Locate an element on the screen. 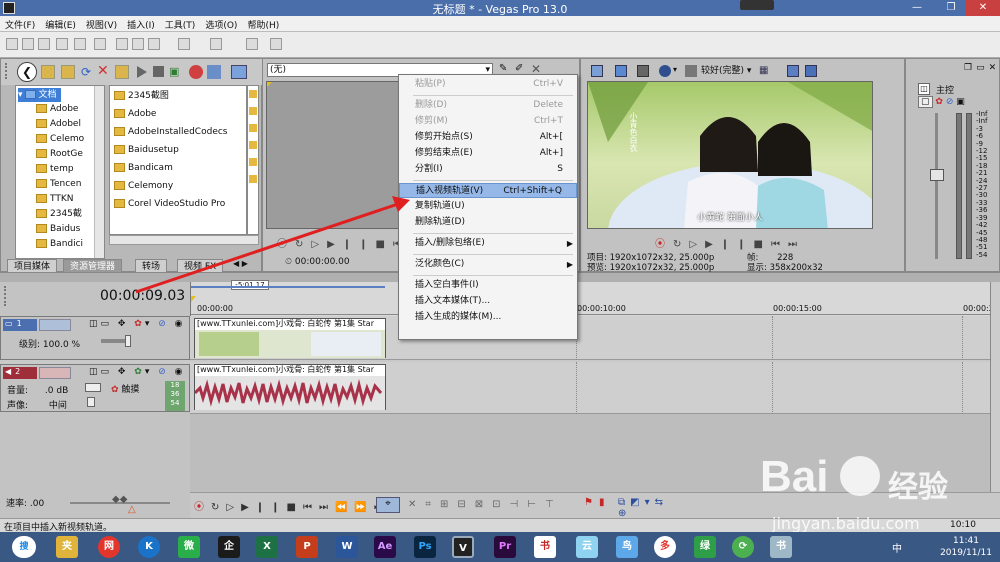 This screenshot has width=1000, height=562. context-menu-item: 插入空白事件(I) is located at coordinates (488, 285).